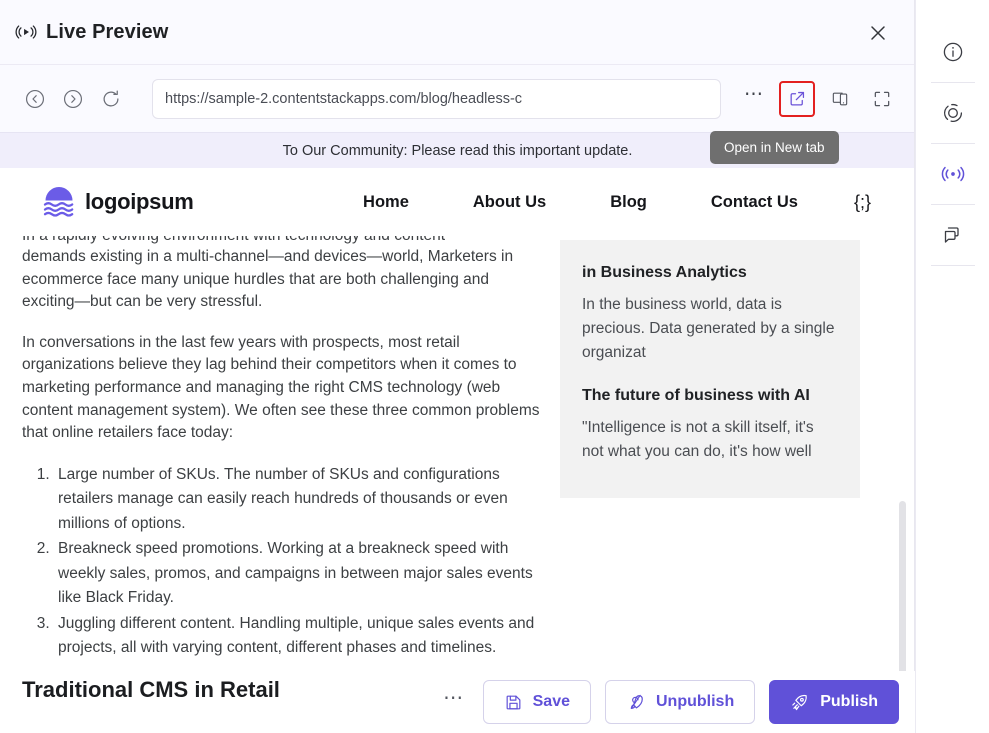 This screenshot has height=733, width=989. Describe the element at coordinates (73, 99) in the screenshot. I see `circle-chevron-right-icon` at that location.